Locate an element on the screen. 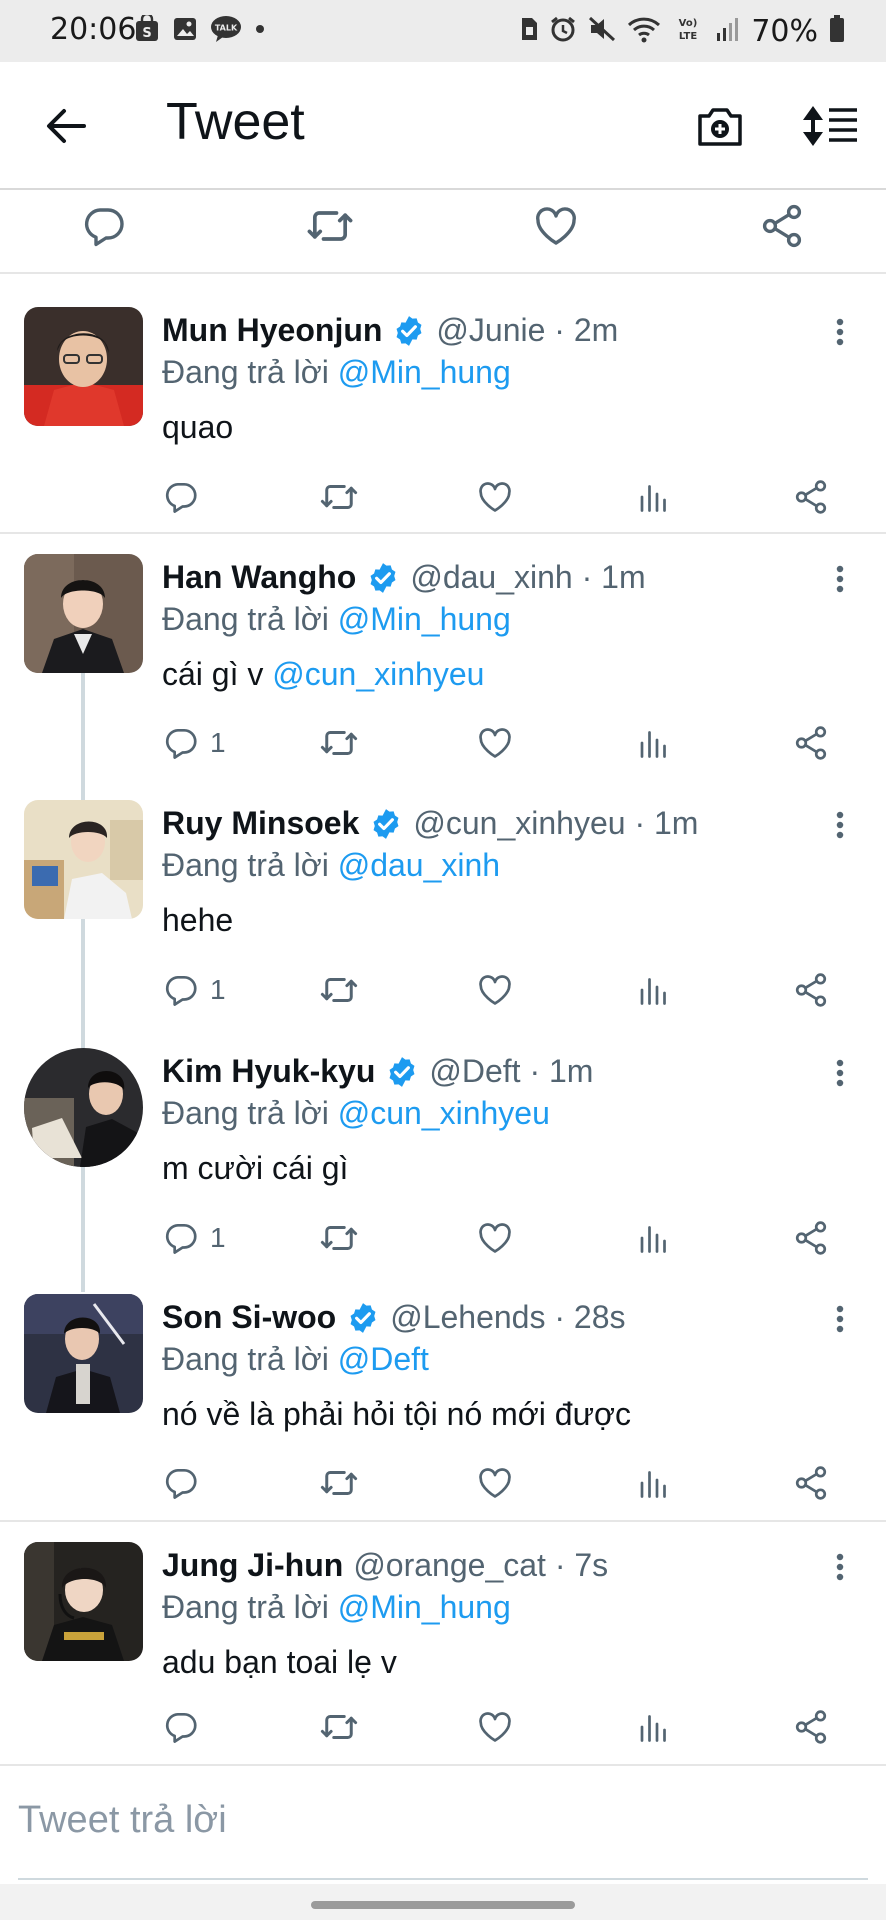 The height and width of the screenshot is (1920, 886). svg-text: S is located at coordinates (146, 33).